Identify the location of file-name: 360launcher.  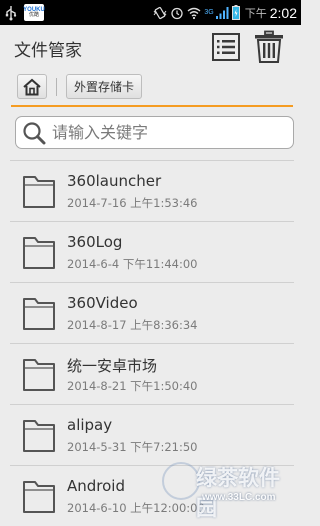
(114, 181).